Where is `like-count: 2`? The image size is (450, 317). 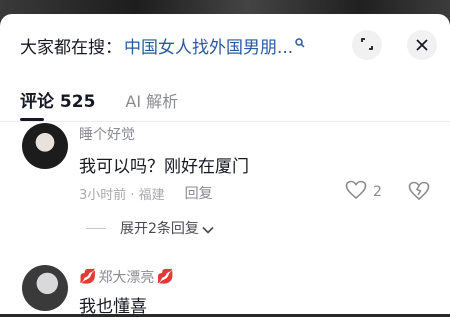
like-count: 2 is located at coordinates (377, 192).